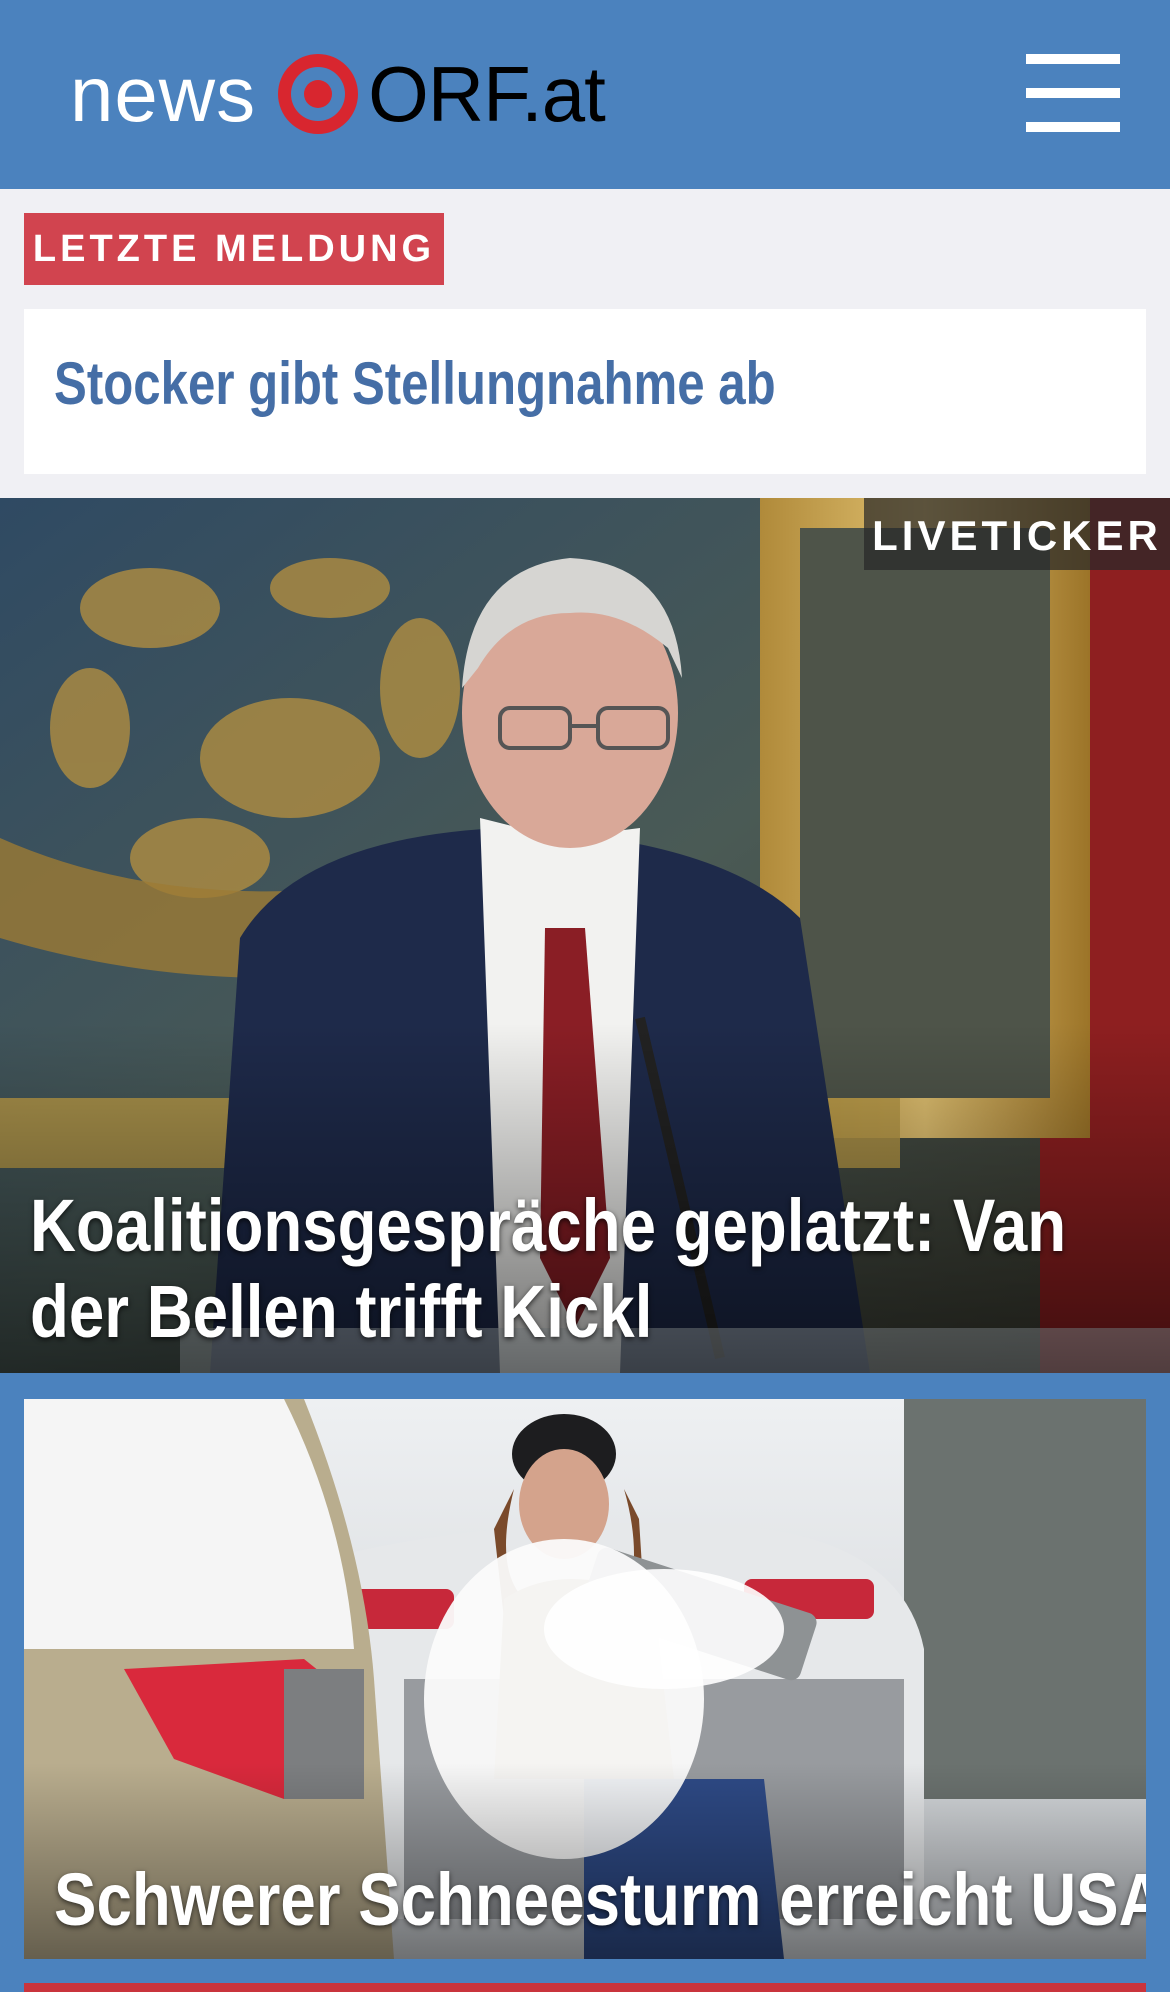 The image size is (1170, 1992). What do you see at coordinates (600, 1900) in the screenshot?
I see `second-story-headline: Schwerer Schneesturm erreicht USA` at bounding box center [600, 1900].